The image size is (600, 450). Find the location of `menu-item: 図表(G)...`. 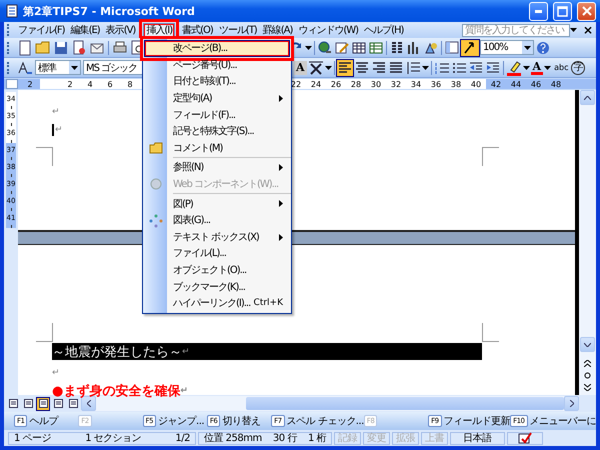

menu-item: 図表(G)... is located at coordinates (217, 220).